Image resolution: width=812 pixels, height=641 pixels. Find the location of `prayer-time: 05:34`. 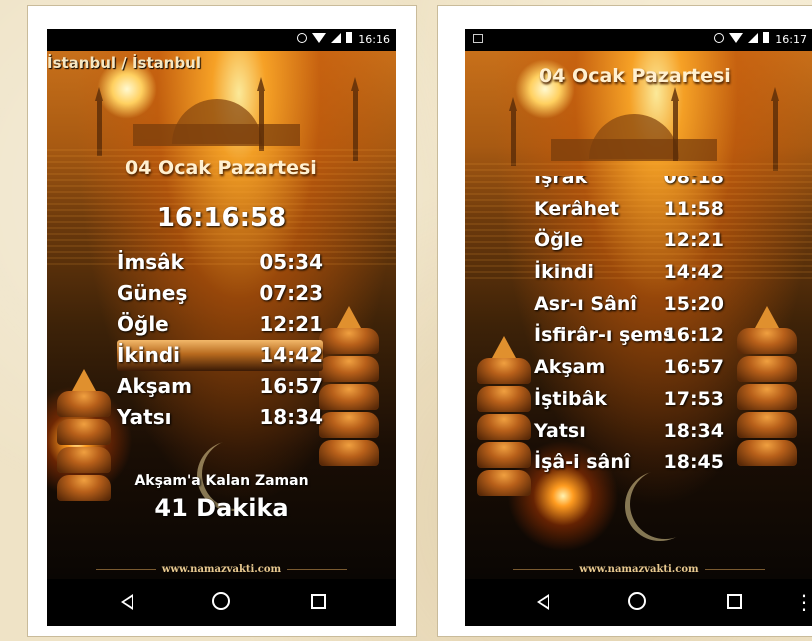

prayer-time: 05:34 is located at coordinates (291, 262).